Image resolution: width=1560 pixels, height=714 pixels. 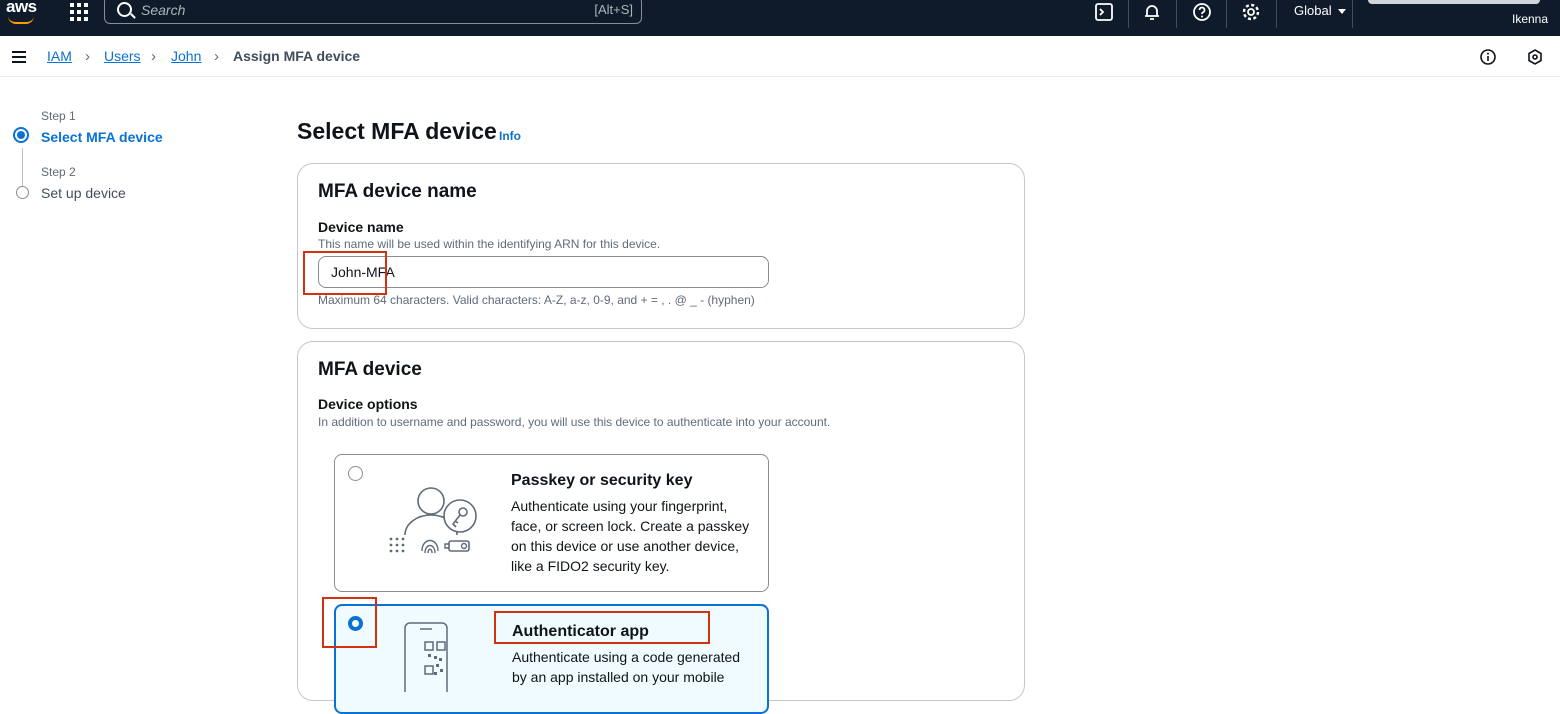 What do you see at coordinates (19, 58) in the screenshot?
I see `menu-icon` at bounding box center [19, 58].